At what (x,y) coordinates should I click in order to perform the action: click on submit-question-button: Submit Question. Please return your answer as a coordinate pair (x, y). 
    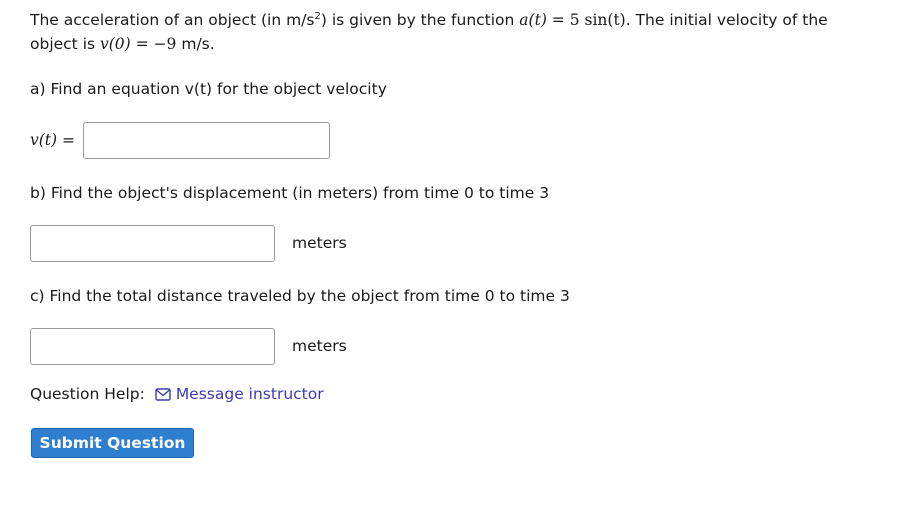
    Looking at the image, I should click on (112, 443).